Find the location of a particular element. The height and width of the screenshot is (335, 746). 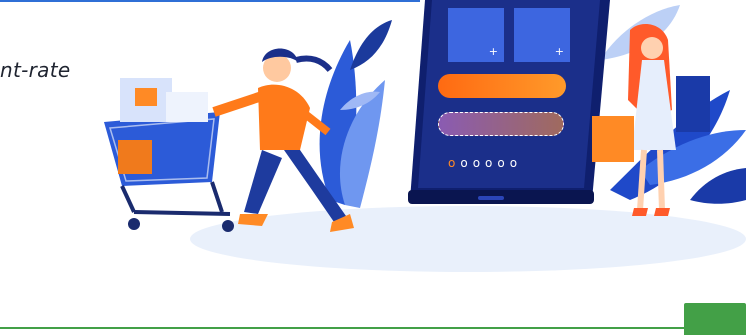

pagination-dot-active: o is located at coordinates (451, 163).